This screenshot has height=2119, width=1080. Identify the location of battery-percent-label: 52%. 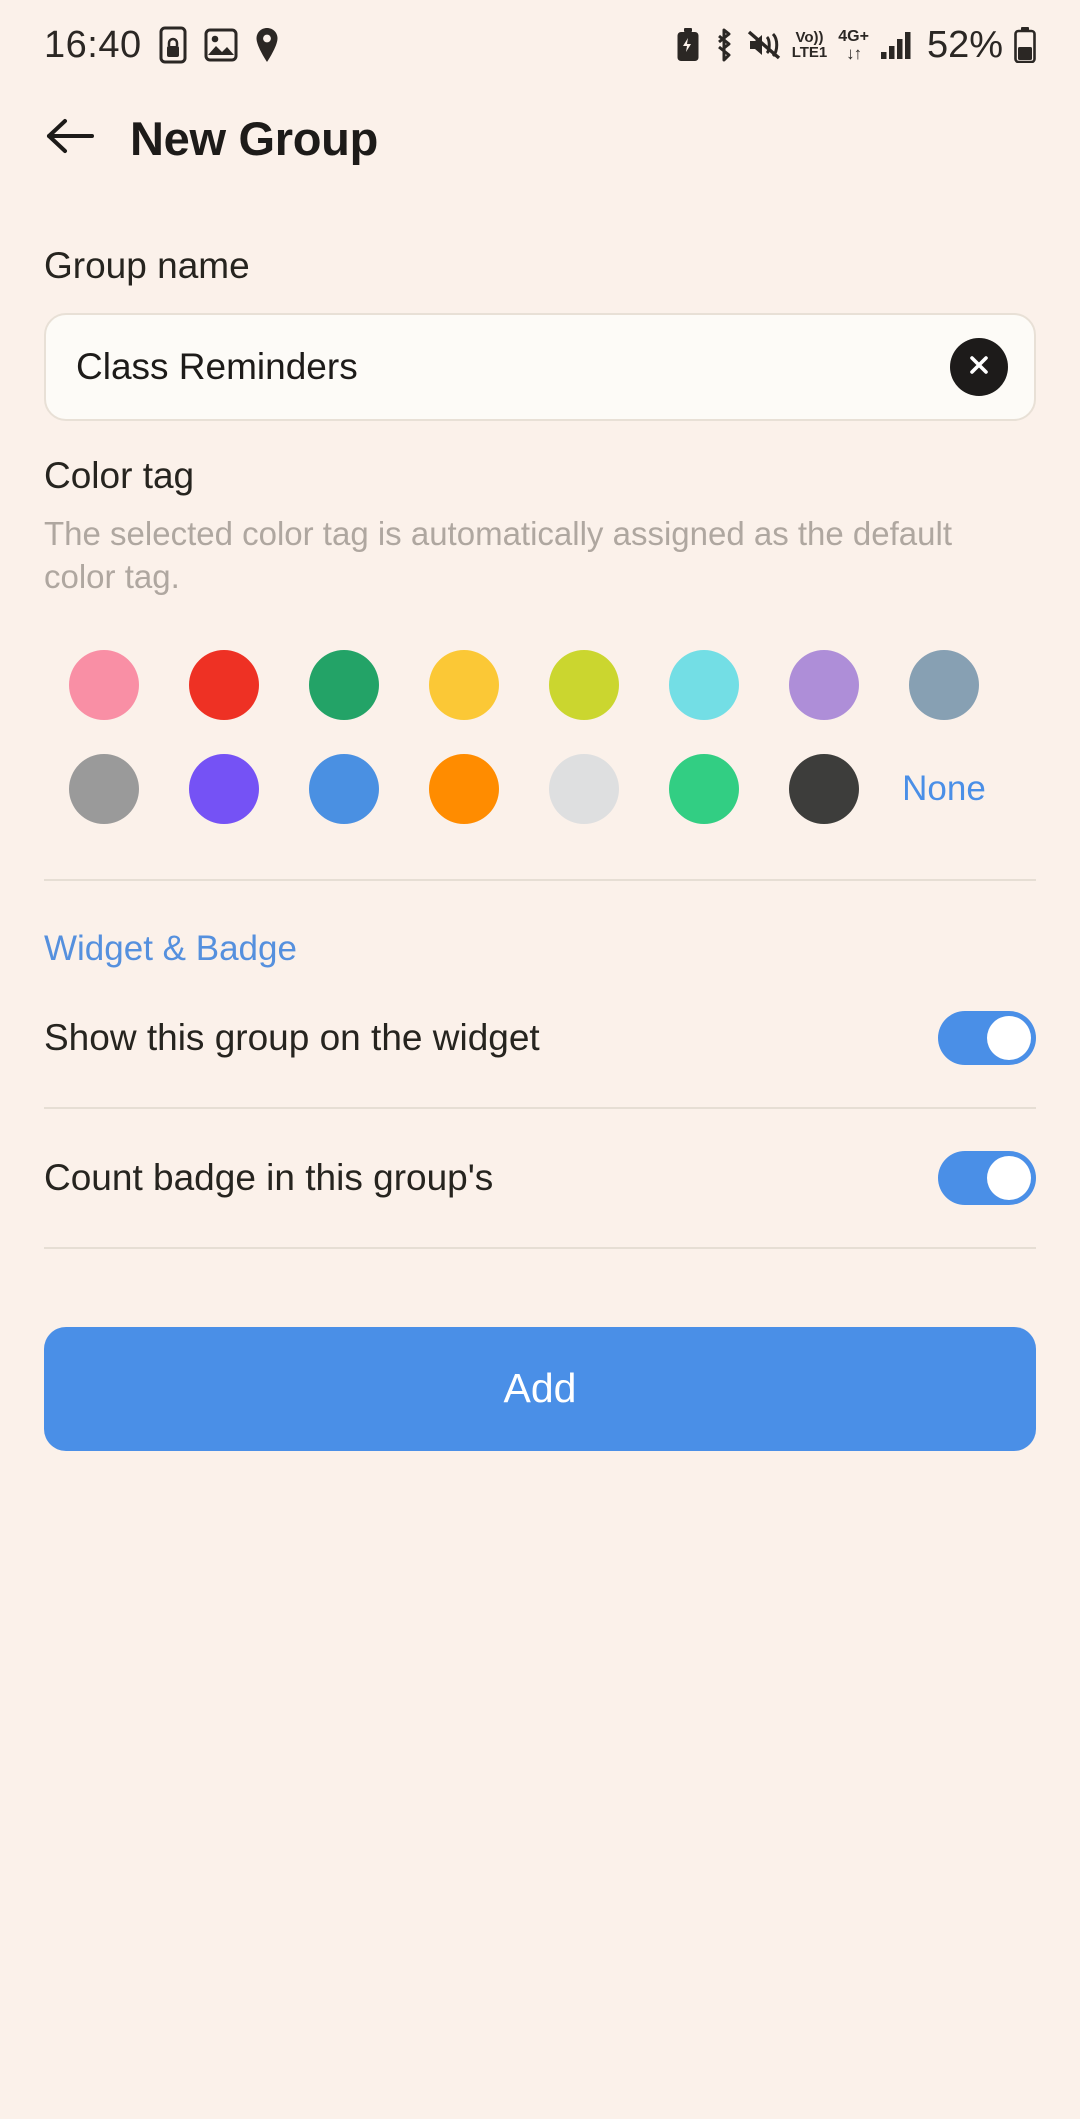
(964, 44).